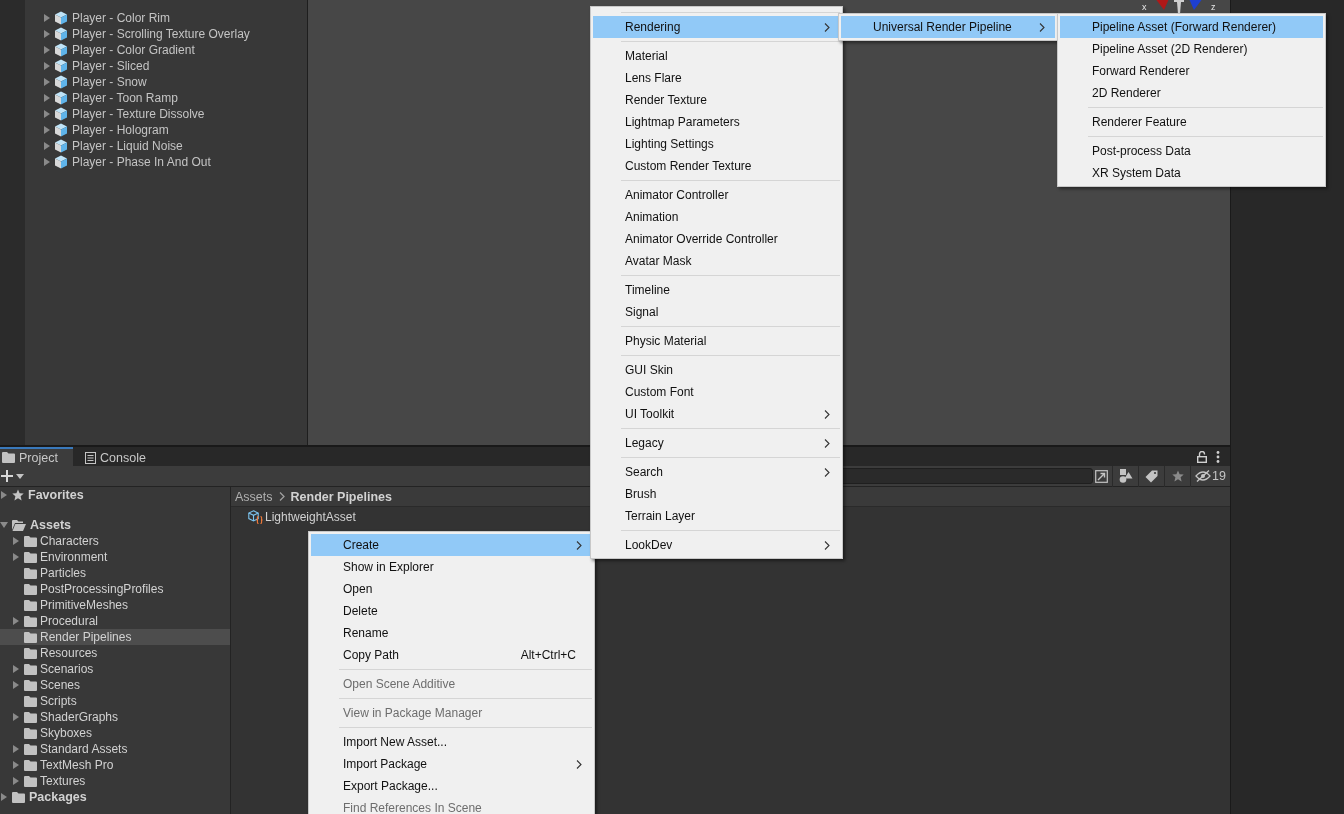  Describe the element at coordinates (254, 496) in the screenshot. I see `breadcrumb-item: Assets` at that location.